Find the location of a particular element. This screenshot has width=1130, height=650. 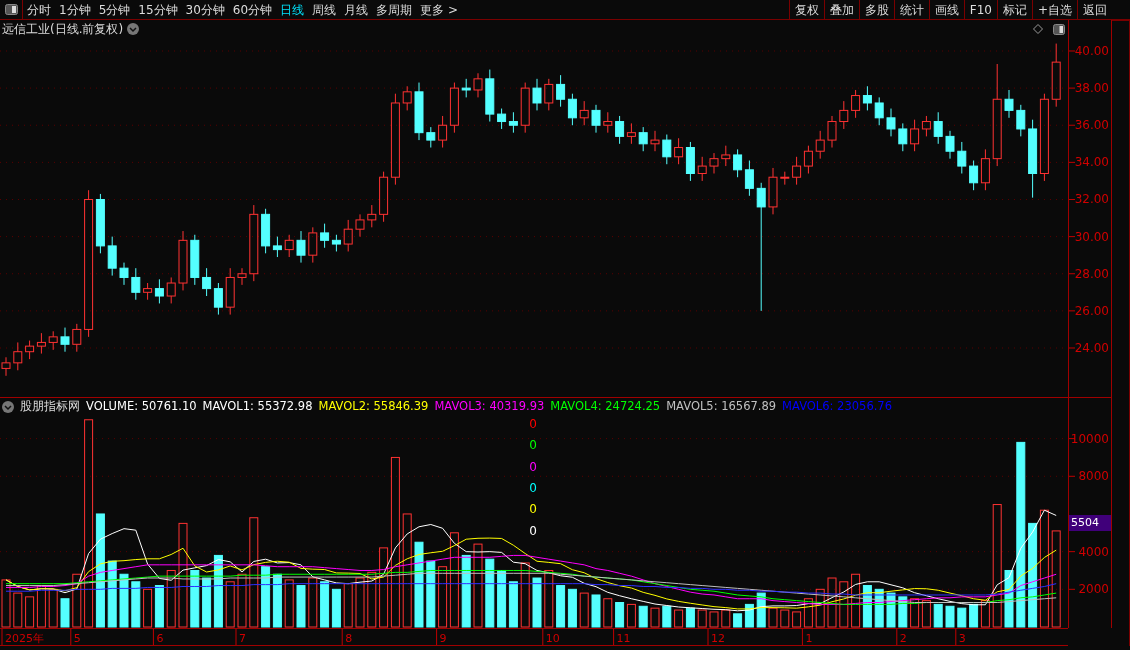

period-tab: 1分钟 is located at coordinates (75, 9).